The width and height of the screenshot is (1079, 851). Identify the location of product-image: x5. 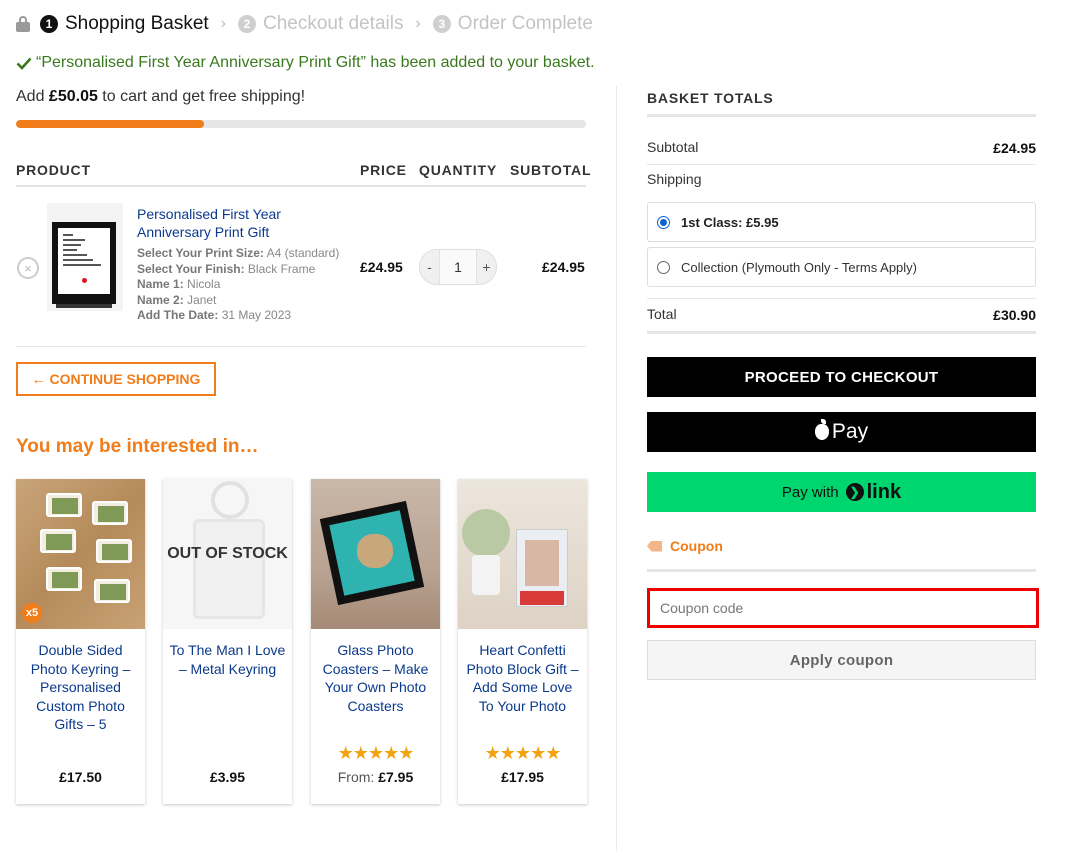
(80, 554).